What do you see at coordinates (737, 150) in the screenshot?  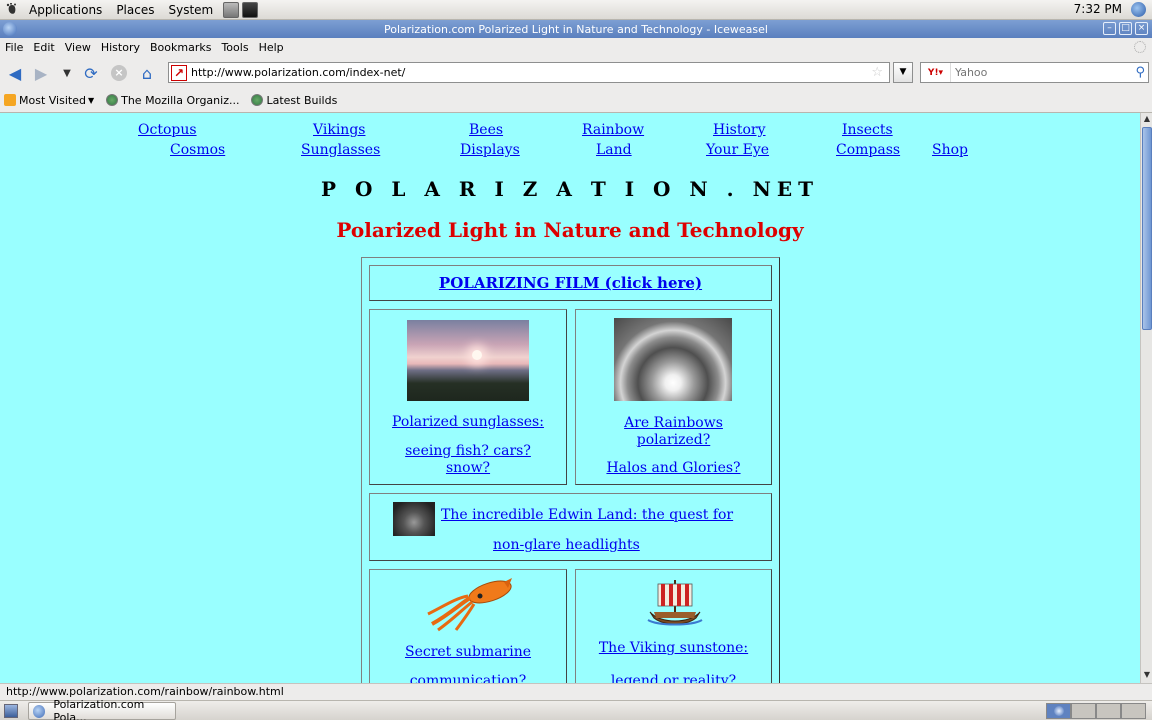 I see `link-your-eye: Your Eye` at bounding box center [737, 150].